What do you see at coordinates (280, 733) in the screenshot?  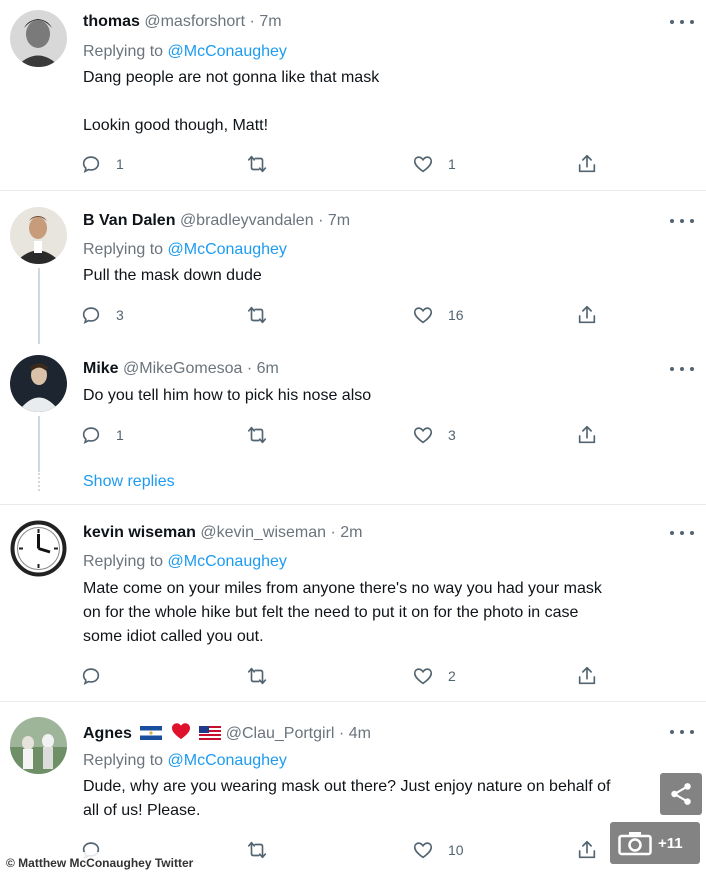 I see `user-handle: @Clau_Portgirl` at bounding box center [280, 733].